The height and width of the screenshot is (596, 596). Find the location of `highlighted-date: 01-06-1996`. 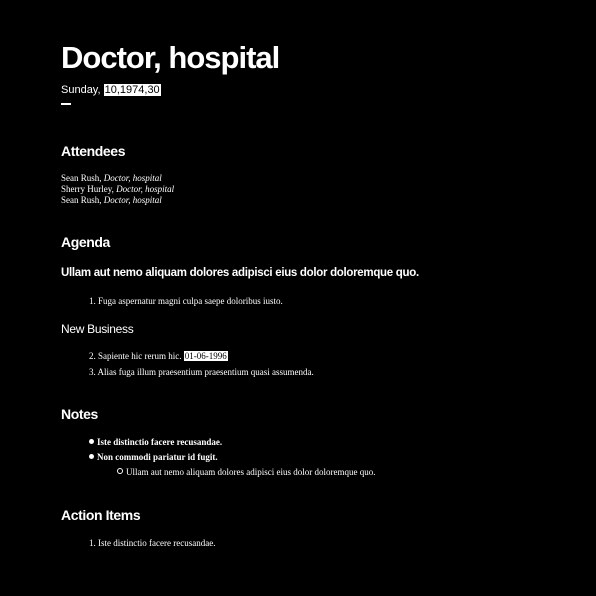

highlighted-date: 01-06-1996 is located at coordinates (205, 356).